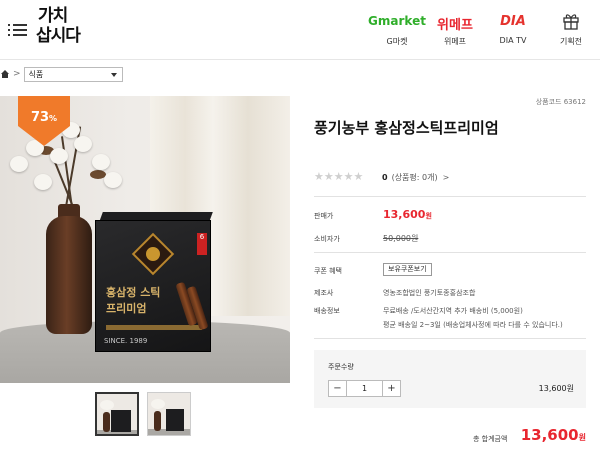  I want to click on hamburger-menu-icon, so click(18, 30).